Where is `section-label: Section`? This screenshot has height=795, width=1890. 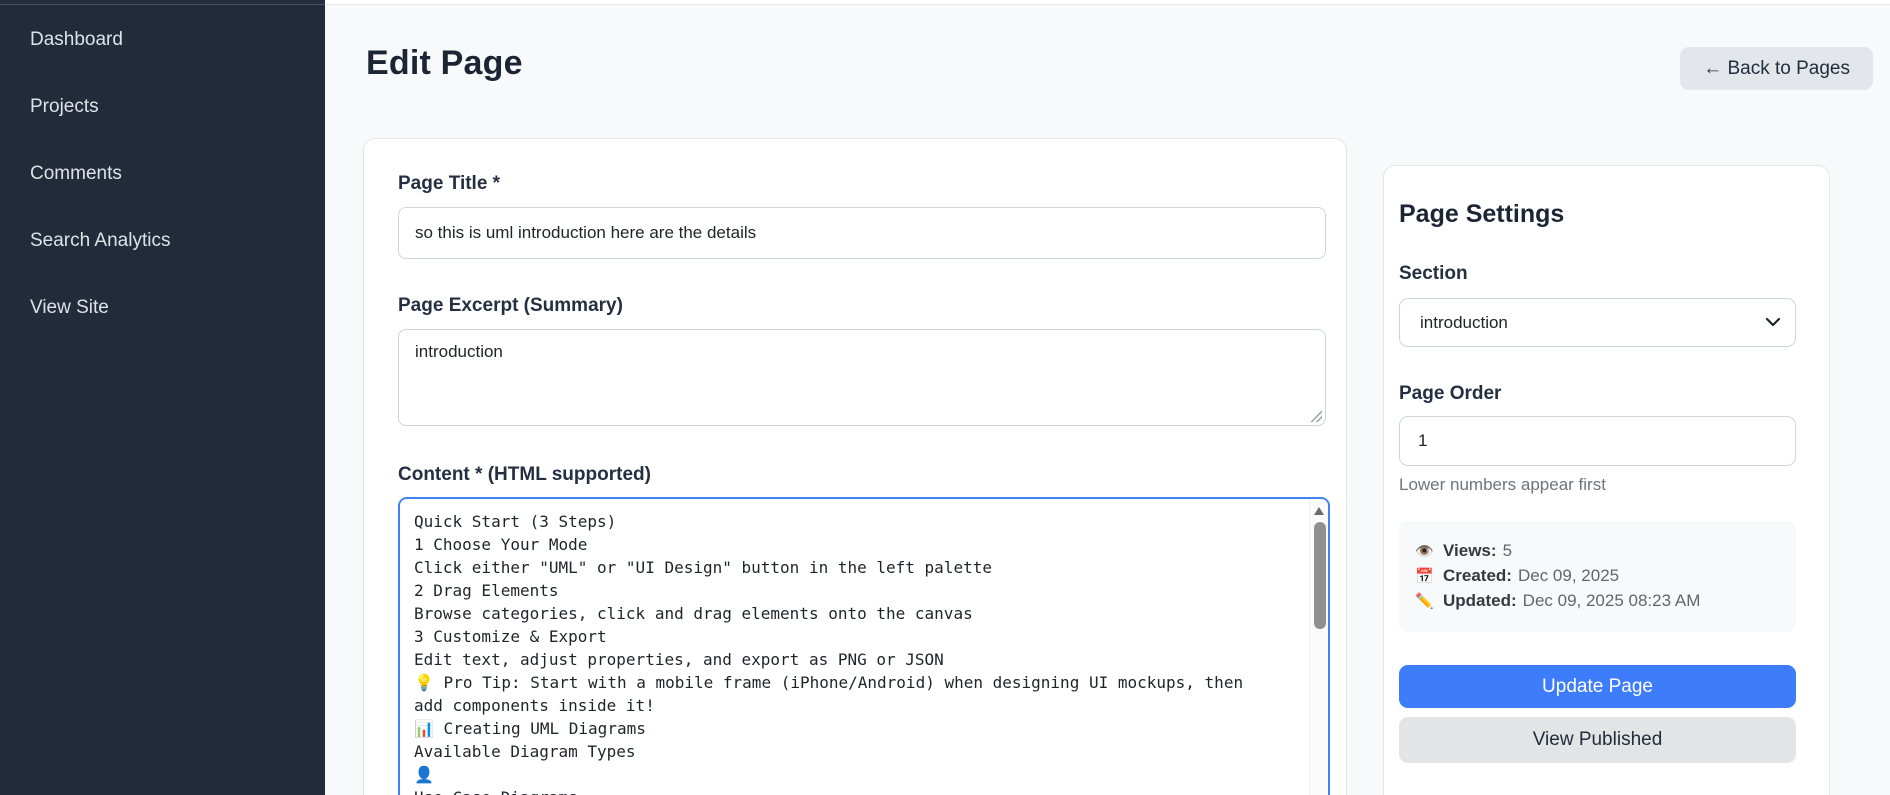 section-label: Section is located at coordinates (1433, 273).